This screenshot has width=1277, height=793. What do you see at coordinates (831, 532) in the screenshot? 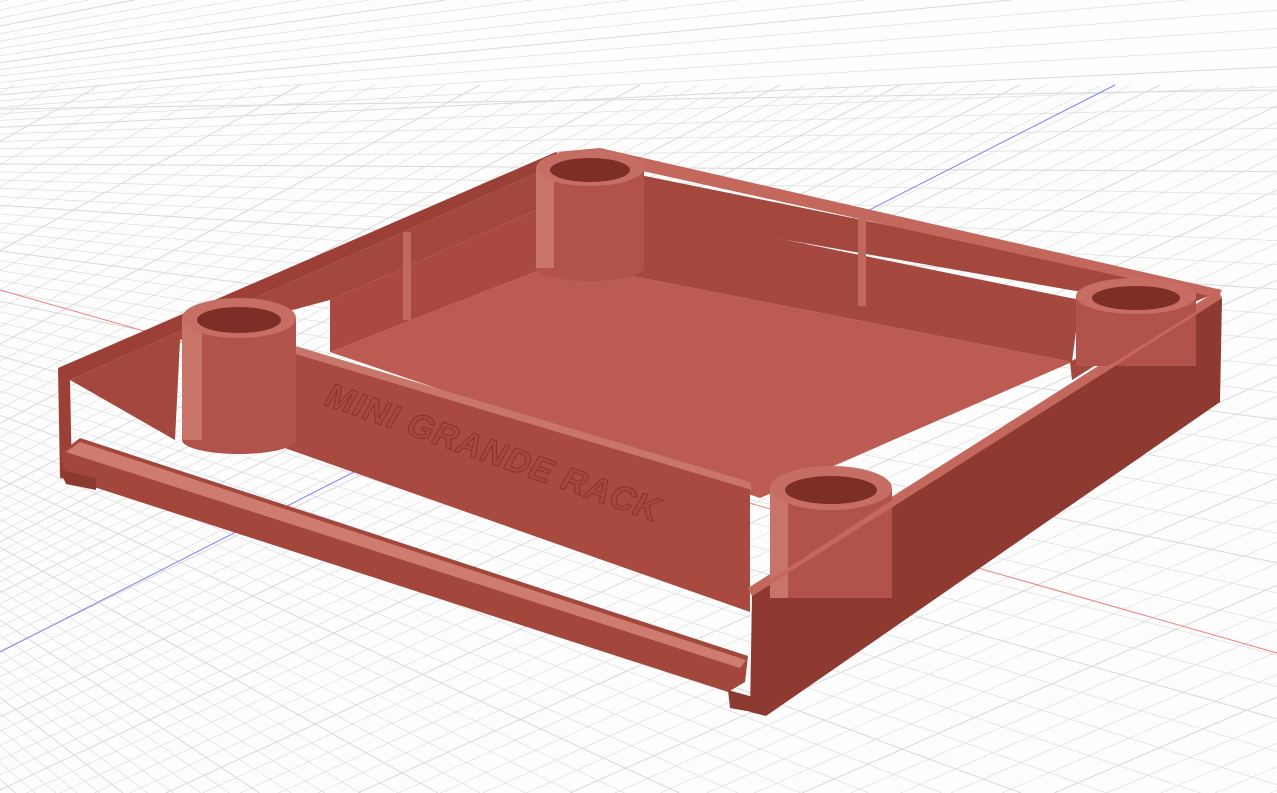
I see `post-front-right` at bounding box center [831, 532].